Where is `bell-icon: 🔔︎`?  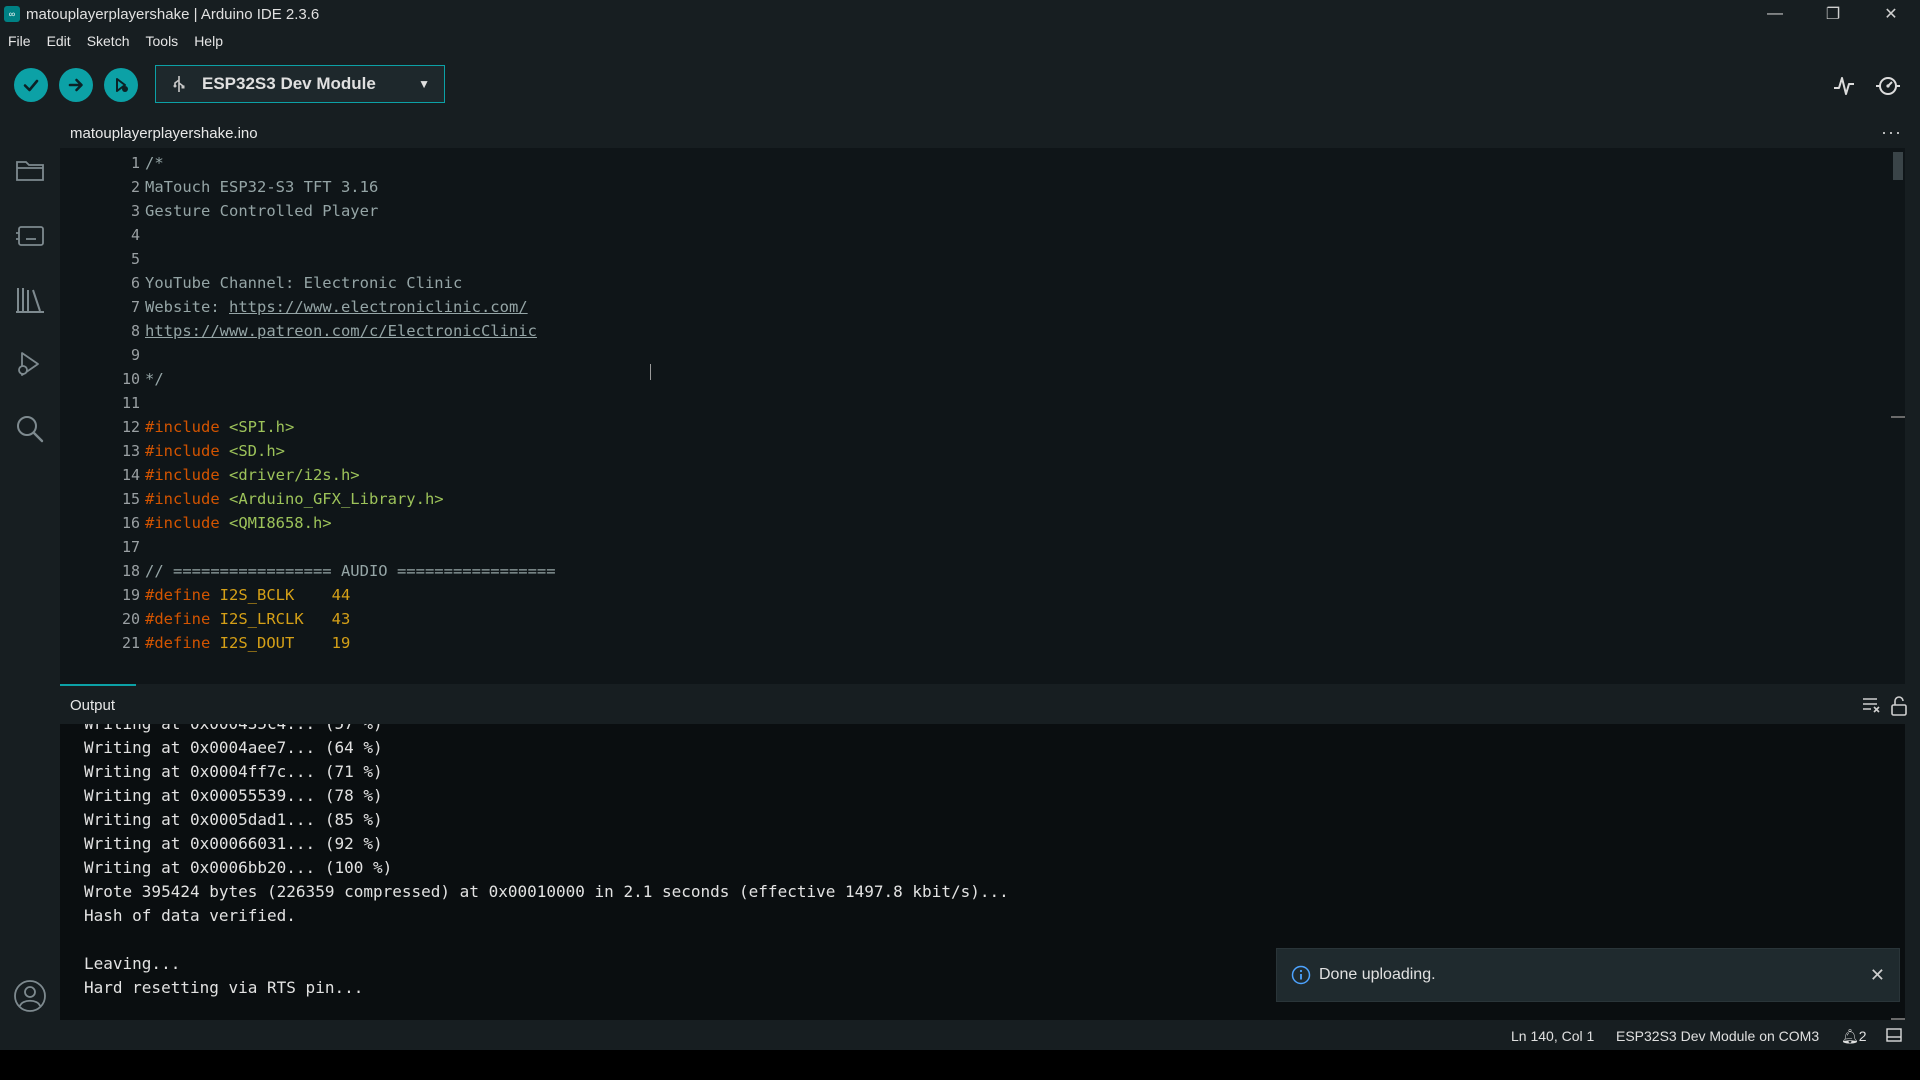 bell-icon: 🔔︎ is located at coordinates (1850, 1036).